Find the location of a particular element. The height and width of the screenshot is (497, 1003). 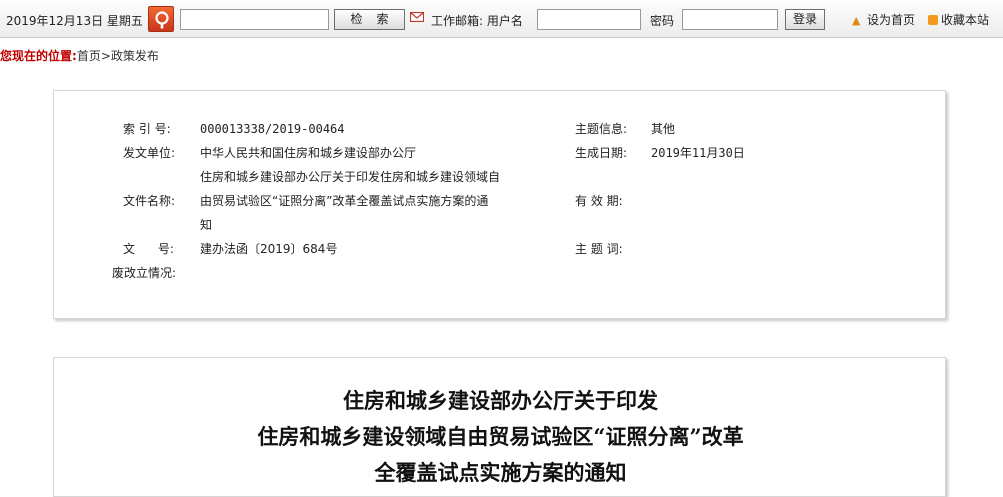

doc-number-value: 建办法函〔2019〕684号 is located at coordinates (269, 249).